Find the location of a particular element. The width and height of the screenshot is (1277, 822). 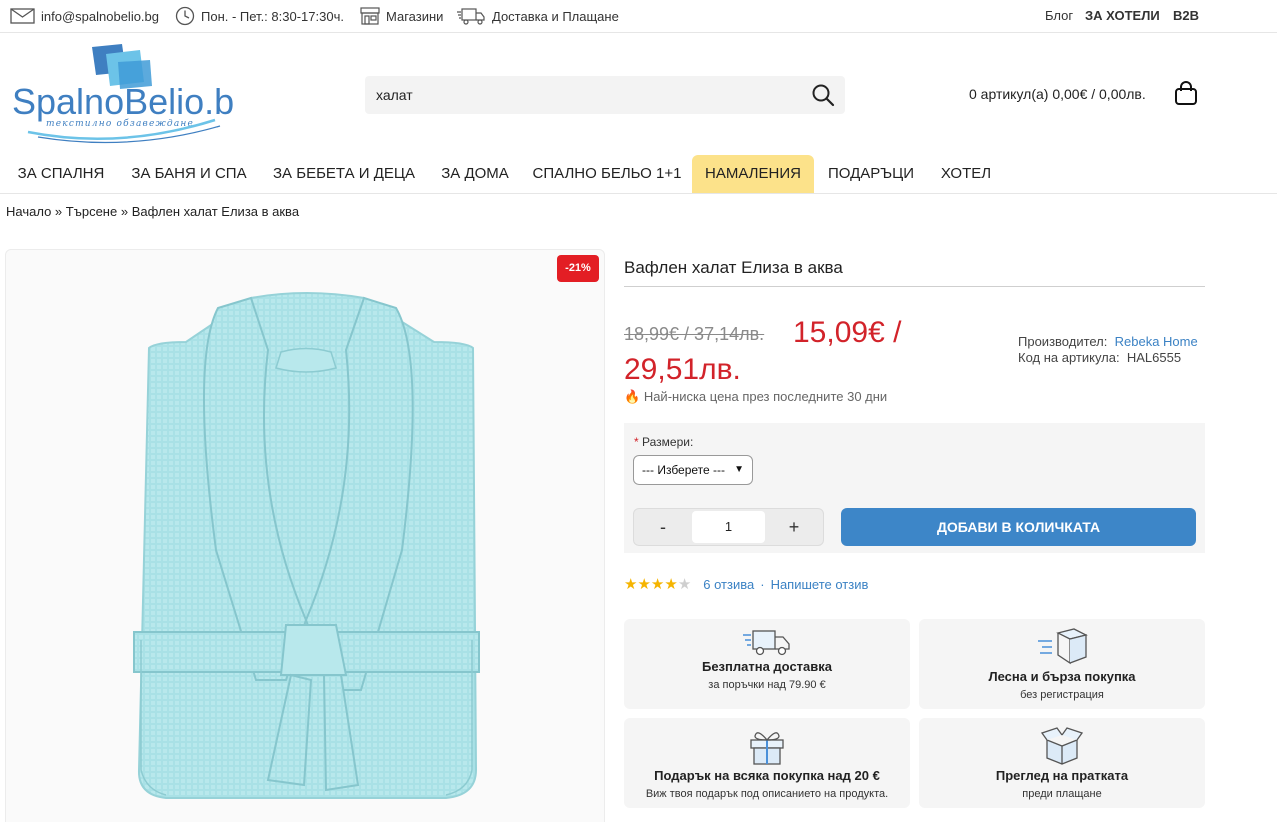

nav-item-hotel: ХОТЕЛ is located at coordinates (966, 174).